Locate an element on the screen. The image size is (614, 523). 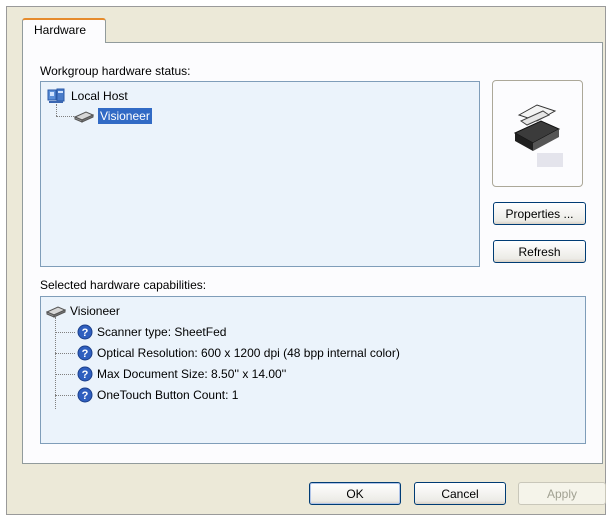
capability-item: ? Max Document Size: 8.50'' x 14.00'' is located at coordinates (181, 374).